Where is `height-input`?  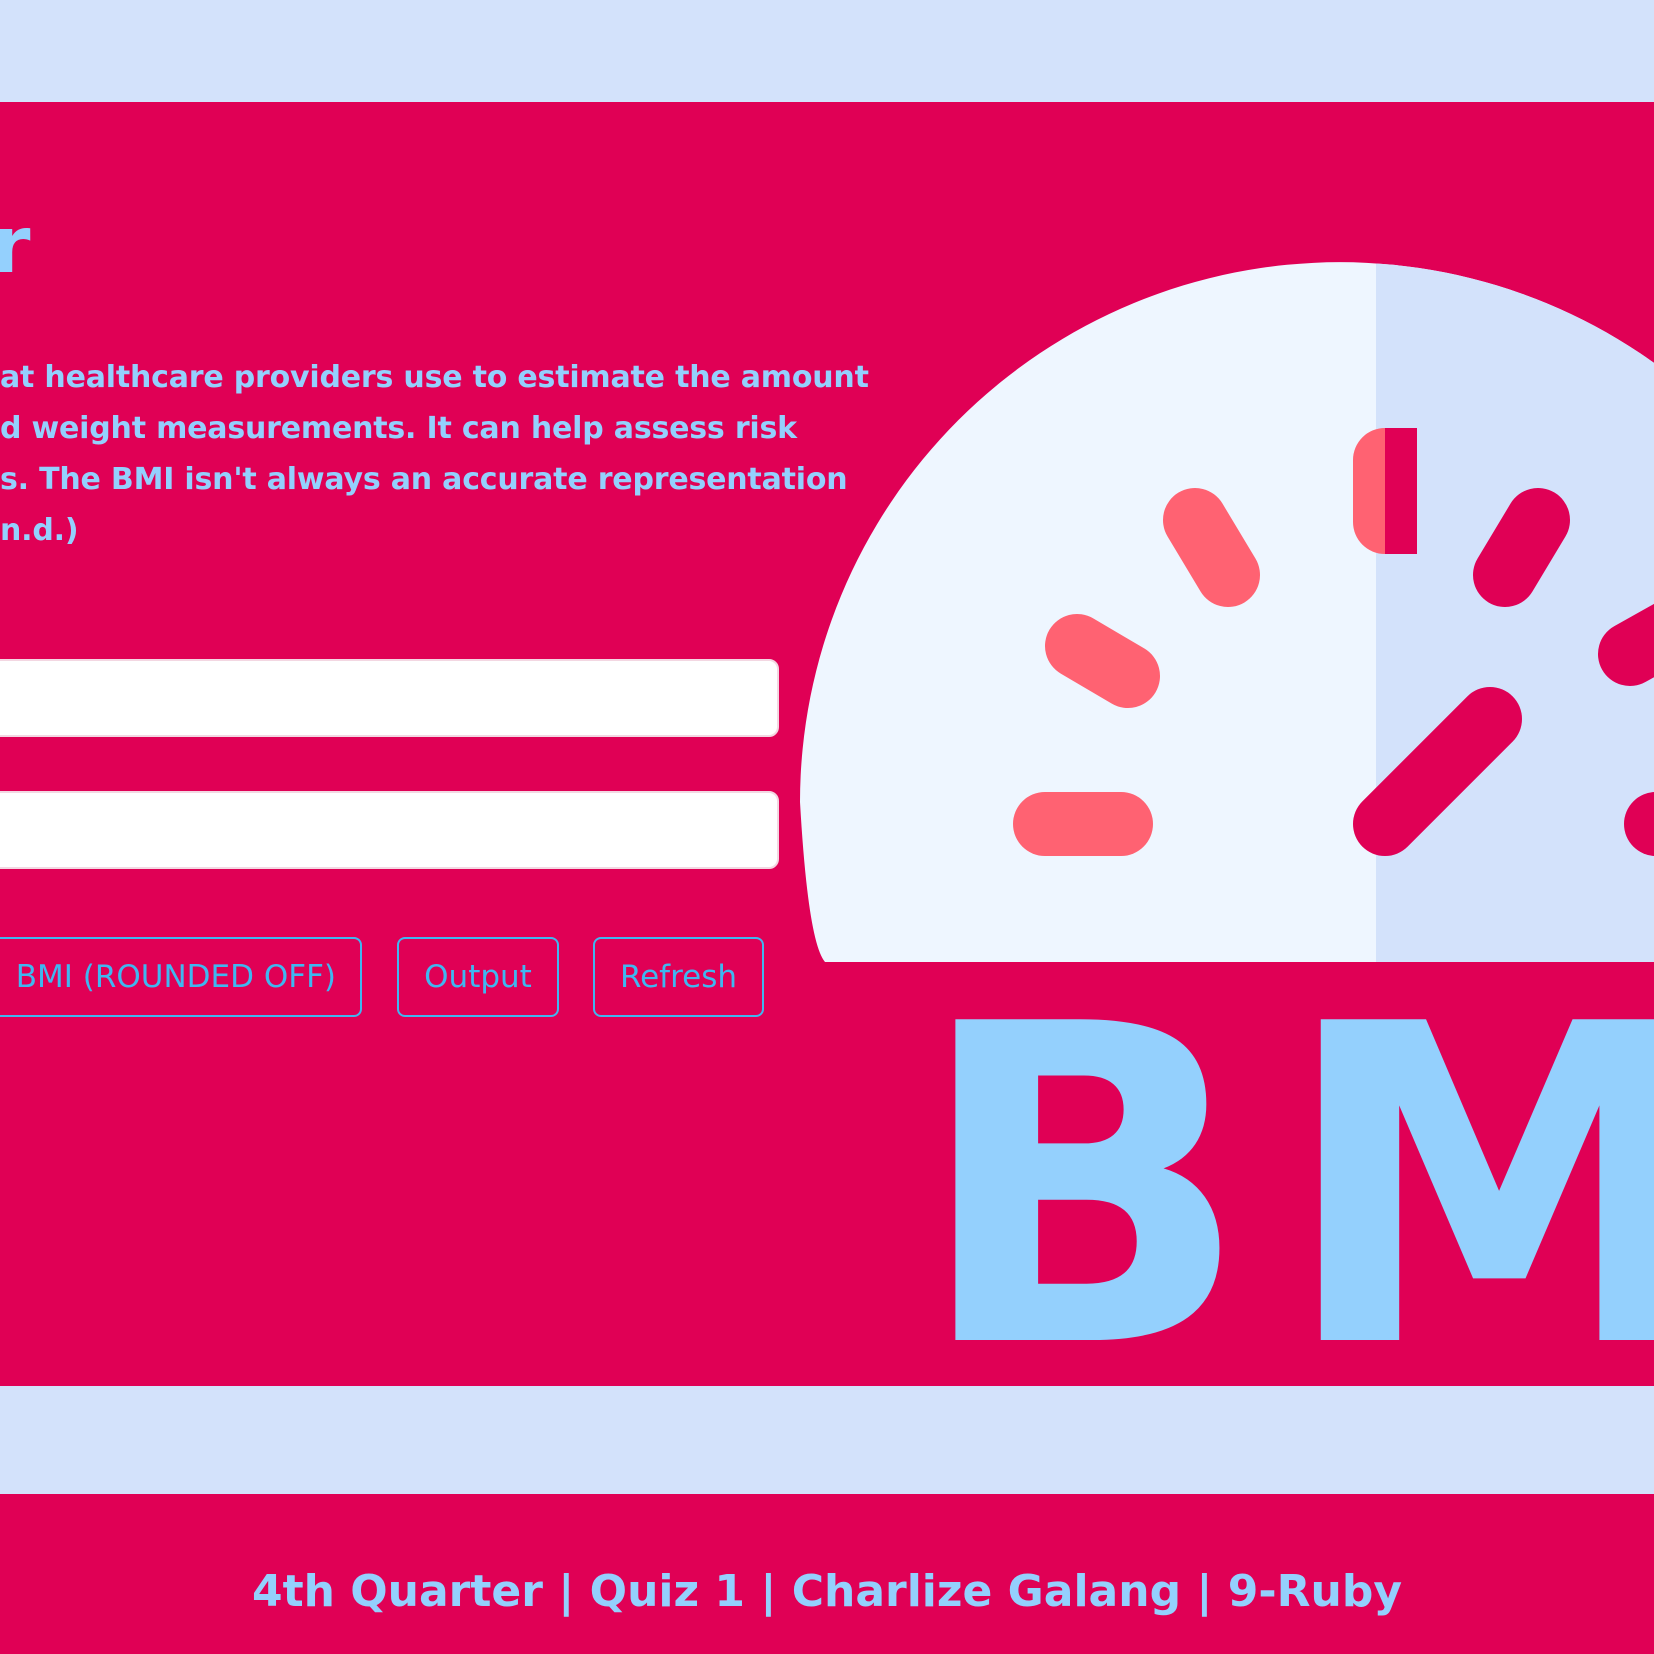
height-input is located at coordinates (389, 698).